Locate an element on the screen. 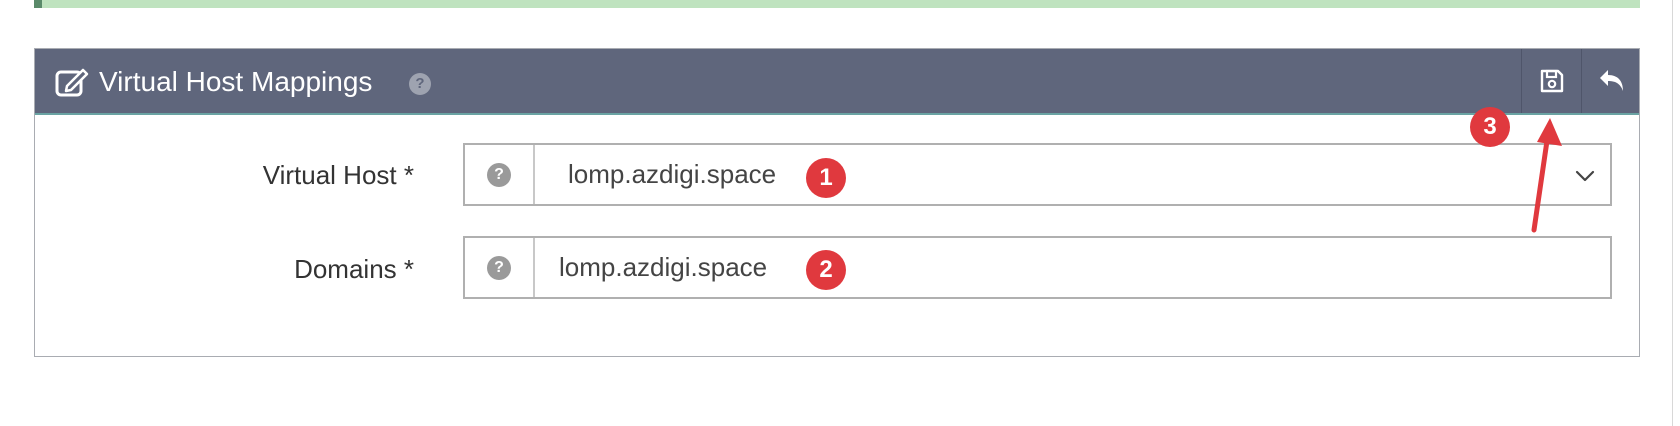  virtual-host-selected-value: lomp.azdigi.space is located at coordinates (672, 174).